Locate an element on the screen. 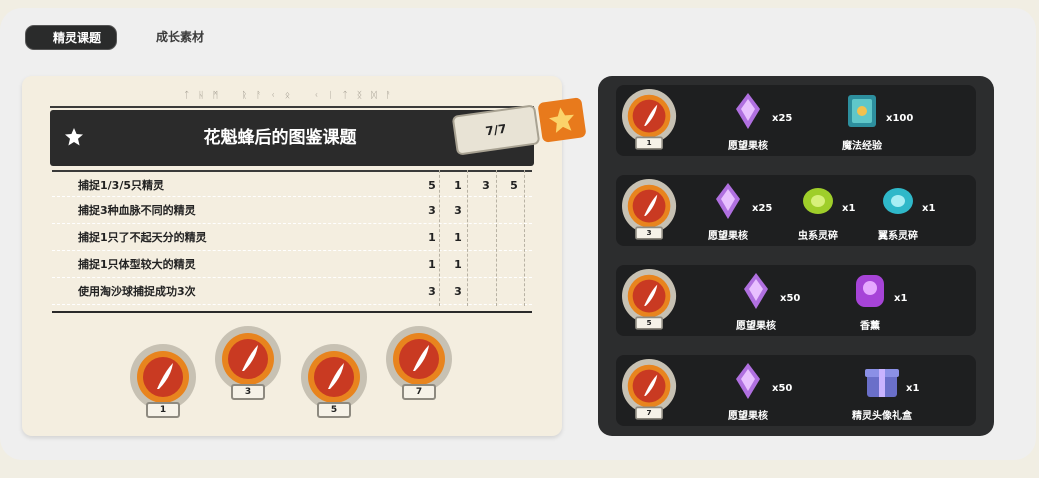 The width and height of the screenshot is (1039, 478). progress-tab is located at coordinates (562, 120).